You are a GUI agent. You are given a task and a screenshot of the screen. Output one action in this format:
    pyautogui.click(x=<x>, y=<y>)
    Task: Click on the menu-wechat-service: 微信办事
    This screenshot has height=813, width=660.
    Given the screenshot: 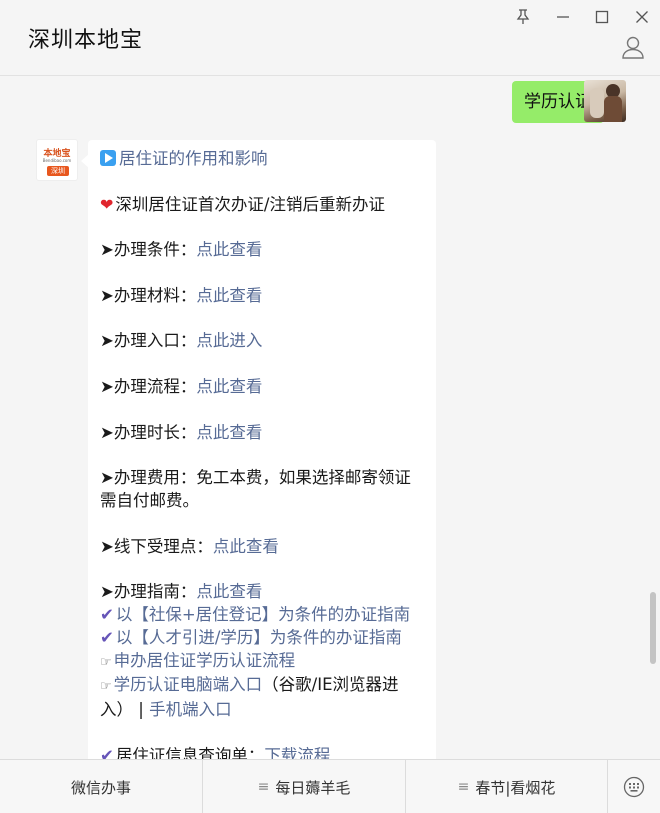 What is the action you would take?
    pyautogui.click(x=101, y=786)
    